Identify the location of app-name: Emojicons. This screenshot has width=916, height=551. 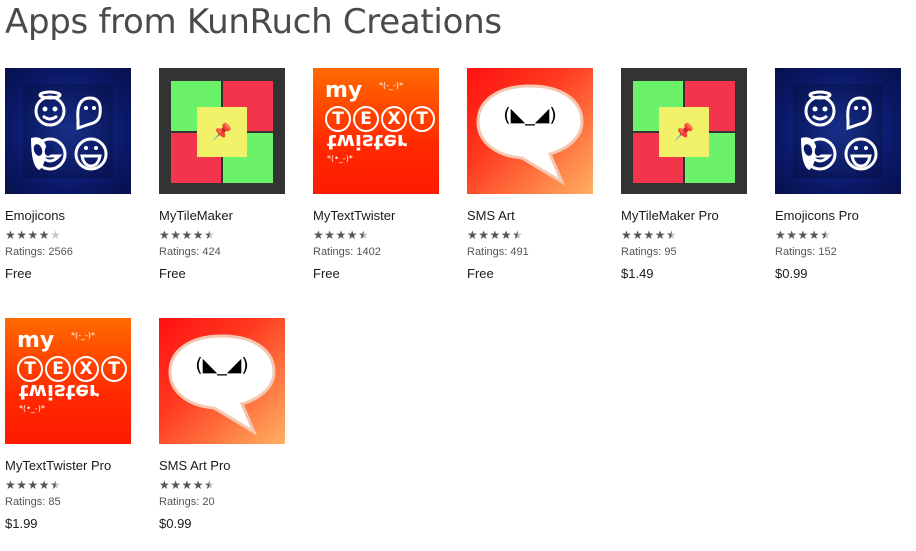
(70, 215).